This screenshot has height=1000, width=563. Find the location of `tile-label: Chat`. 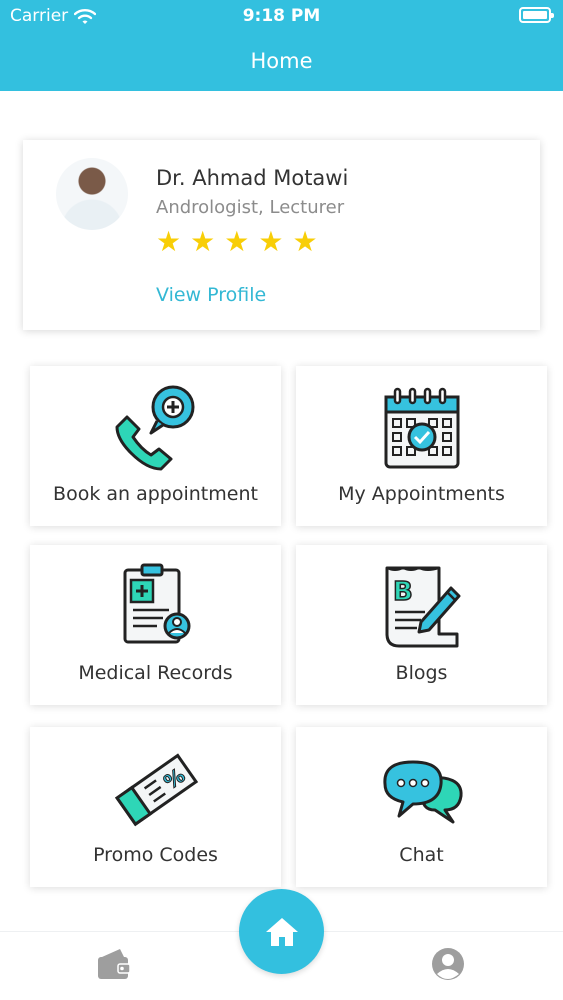

tile-label: Chat is located at coordinates (421, 855).